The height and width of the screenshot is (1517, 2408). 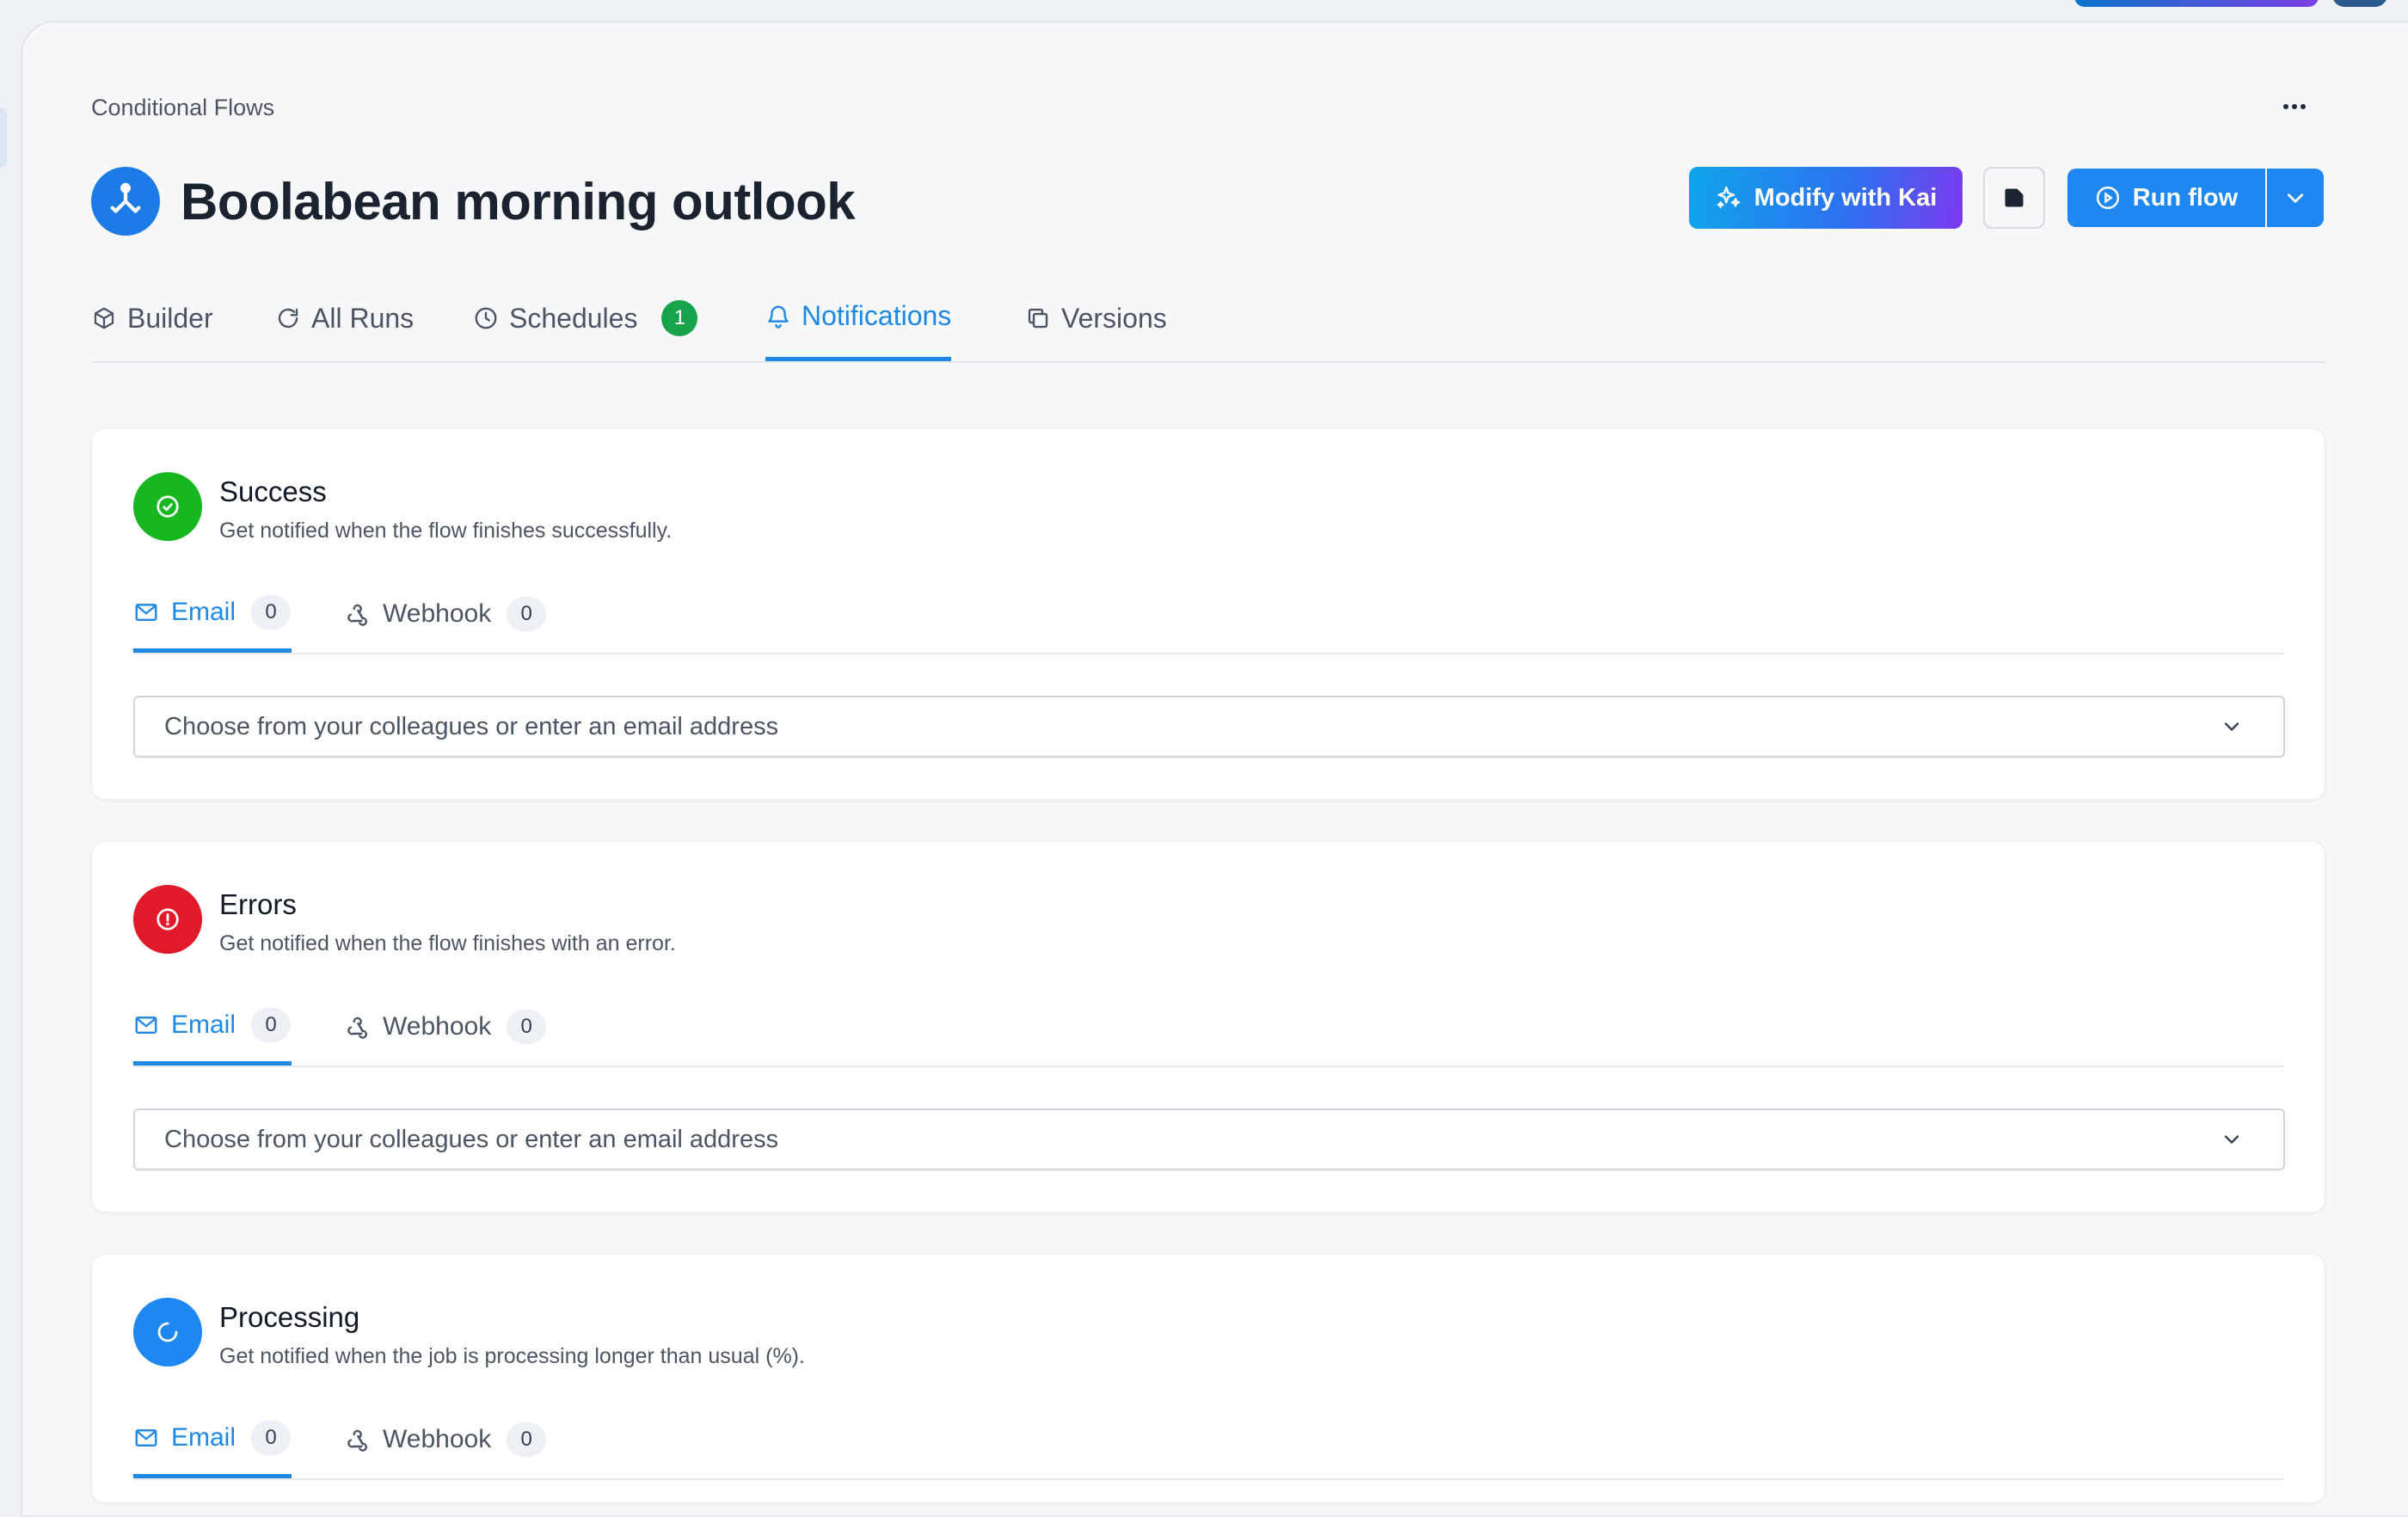 I want to click on play-circle-icon, so click(x=2107, y=198).